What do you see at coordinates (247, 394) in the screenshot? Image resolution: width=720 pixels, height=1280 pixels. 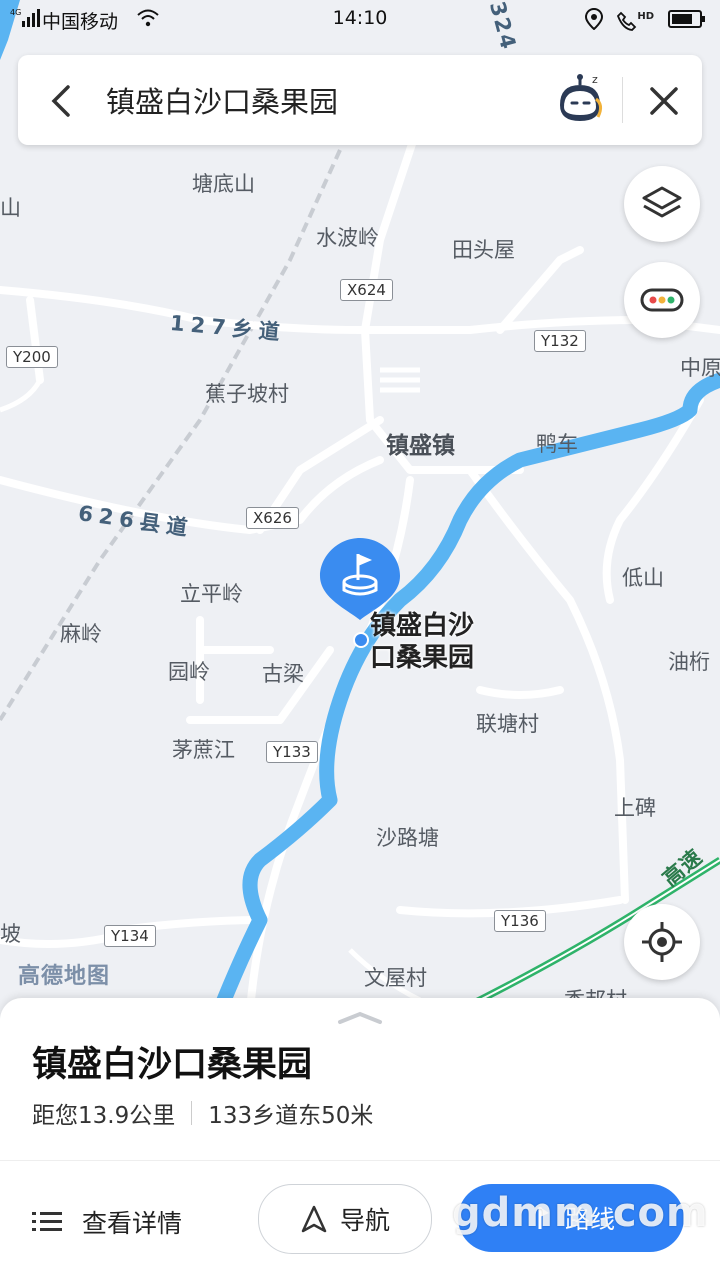 I see `map-label: 蕉子坡村` at bounding box center [247, 394].